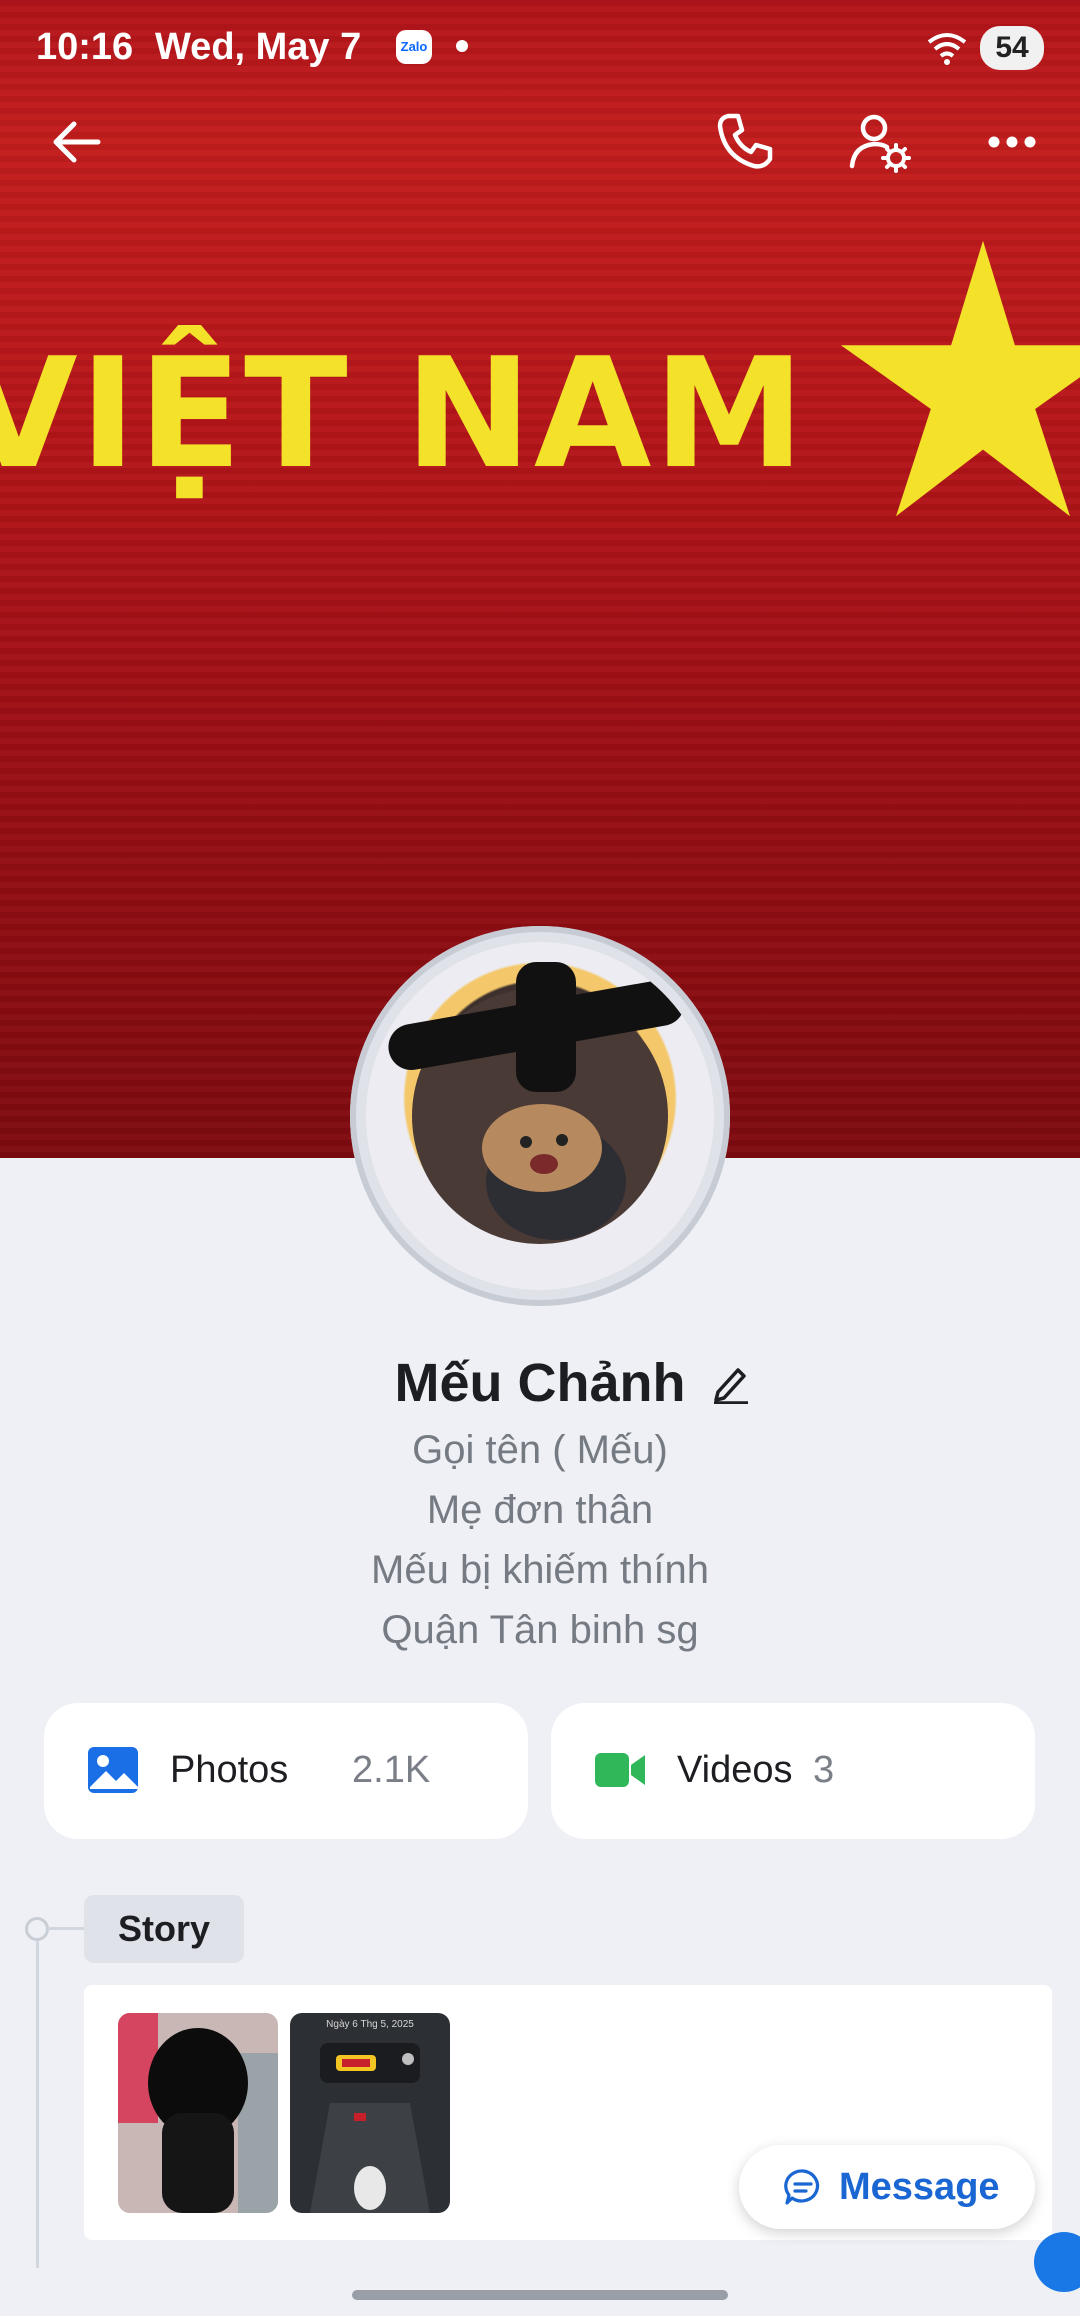  What do you see at coordinates (540, 1510) in the screenshot?
I see `bio-line: Mẹ đơn thân` at bounding box center [540, 1510].